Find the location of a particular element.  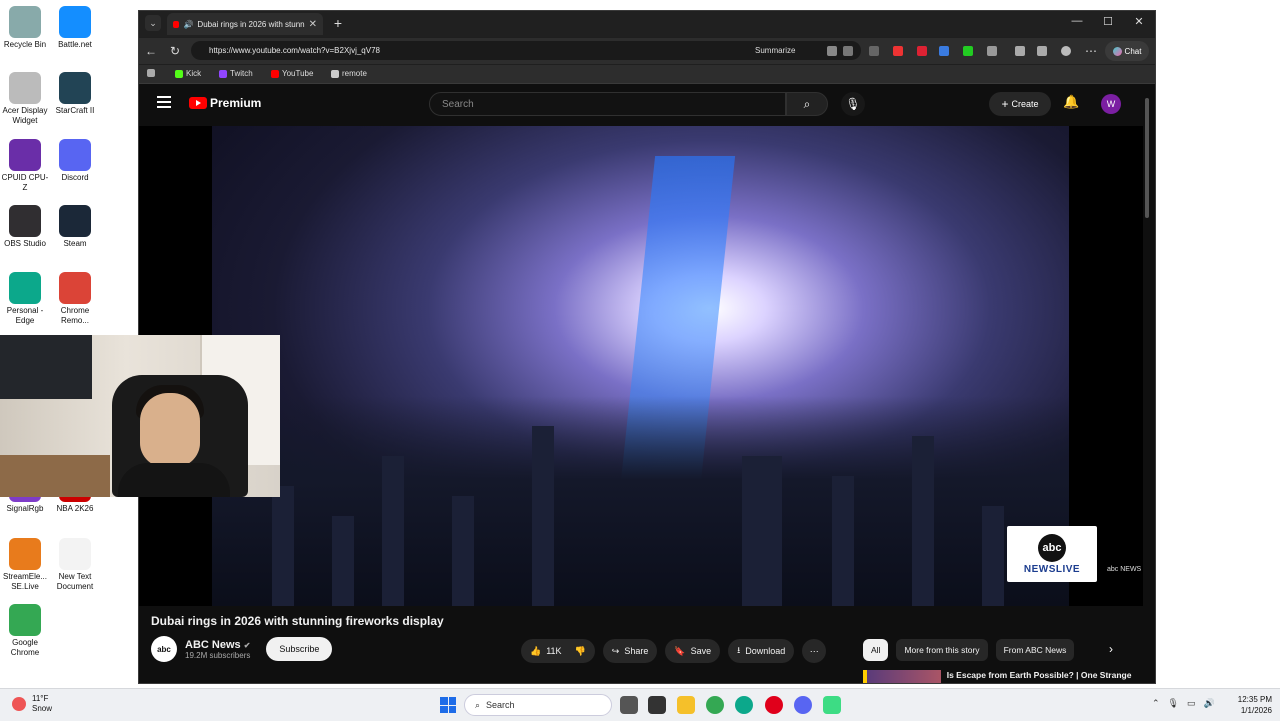

close-window-icon: ✕ is located at coordinates (1139, 21).